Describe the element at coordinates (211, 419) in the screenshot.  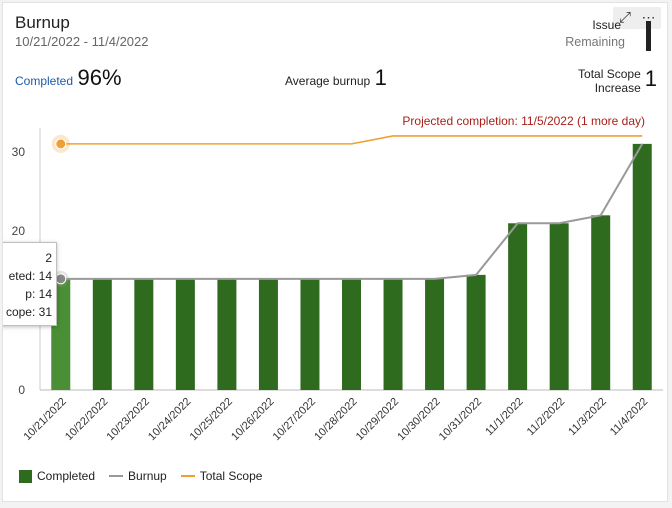
I see `x-tick-label: 10/25/2022` at that location.